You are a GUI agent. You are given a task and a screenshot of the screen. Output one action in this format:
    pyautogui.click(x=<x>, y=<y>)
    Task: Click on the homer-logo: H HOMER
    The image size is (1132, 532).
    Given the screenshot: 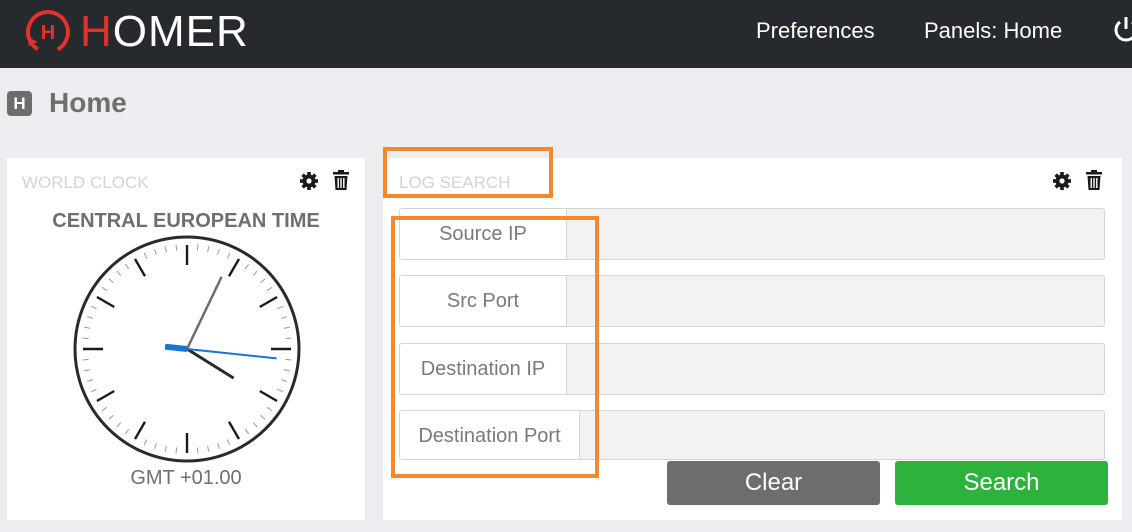 What is the action you would take?
    pyautogui.click(x=136, y=32)
    